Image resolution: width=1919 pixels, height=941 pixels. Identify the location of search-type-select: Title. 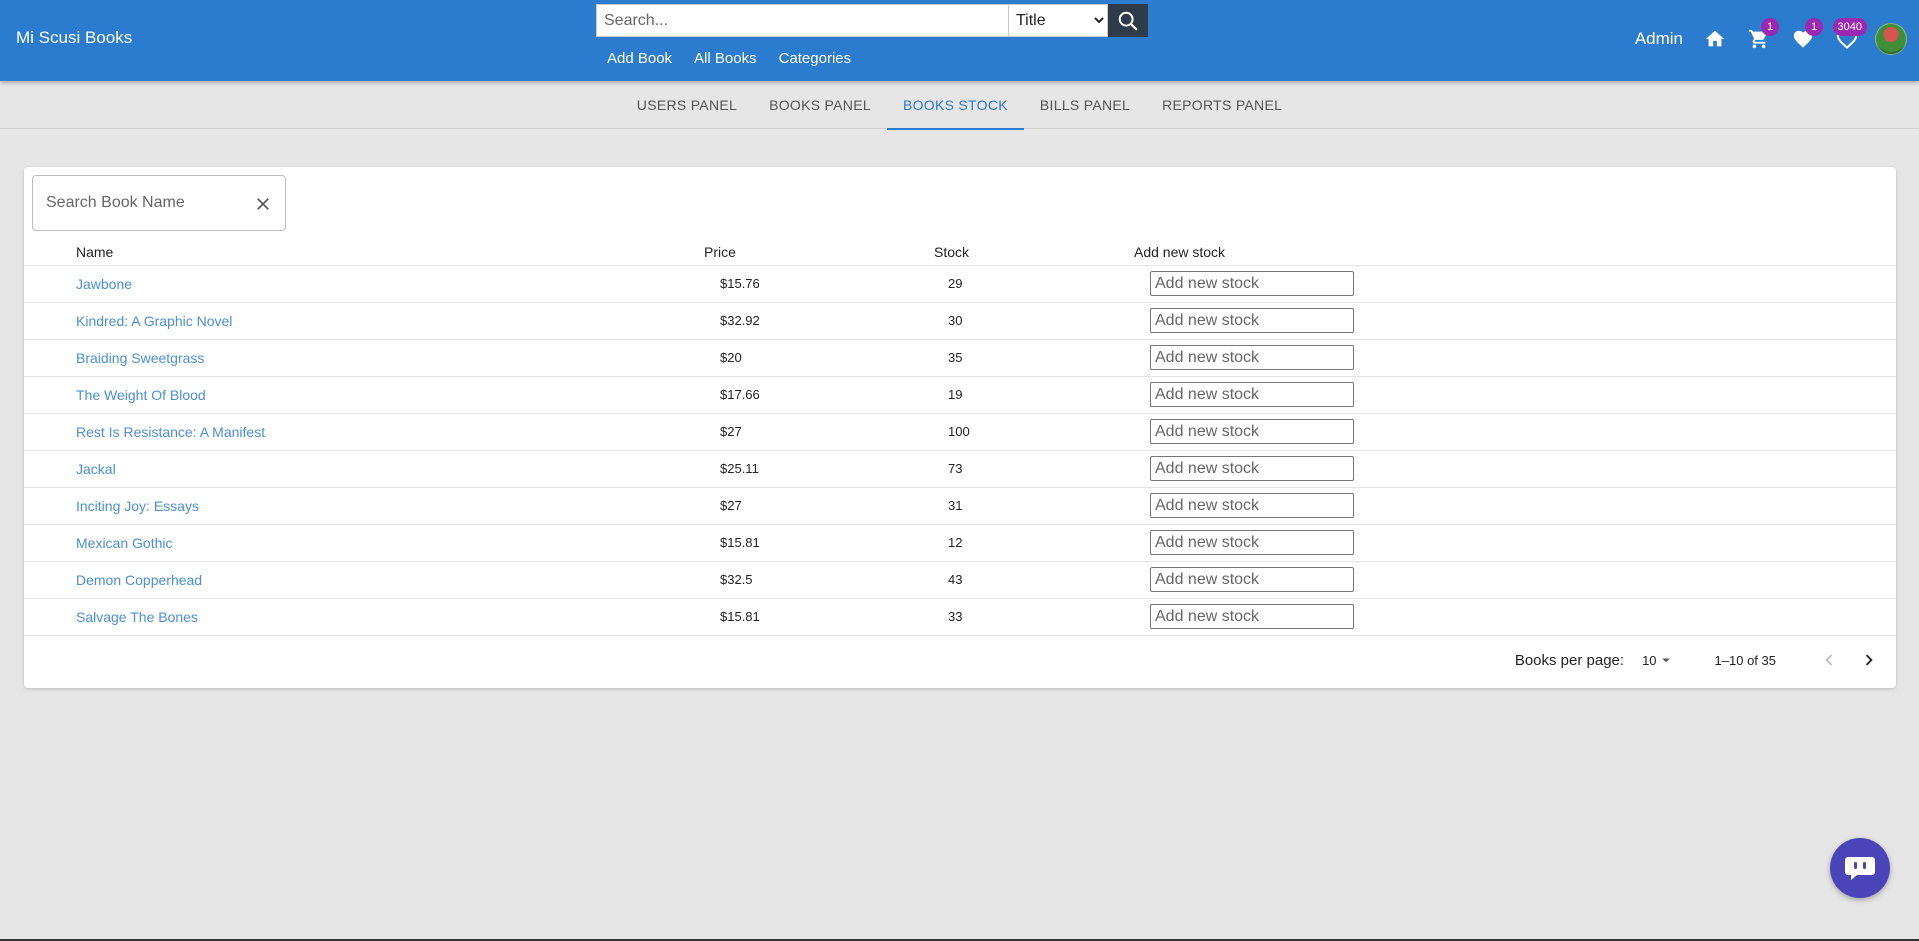
(1058, 20).